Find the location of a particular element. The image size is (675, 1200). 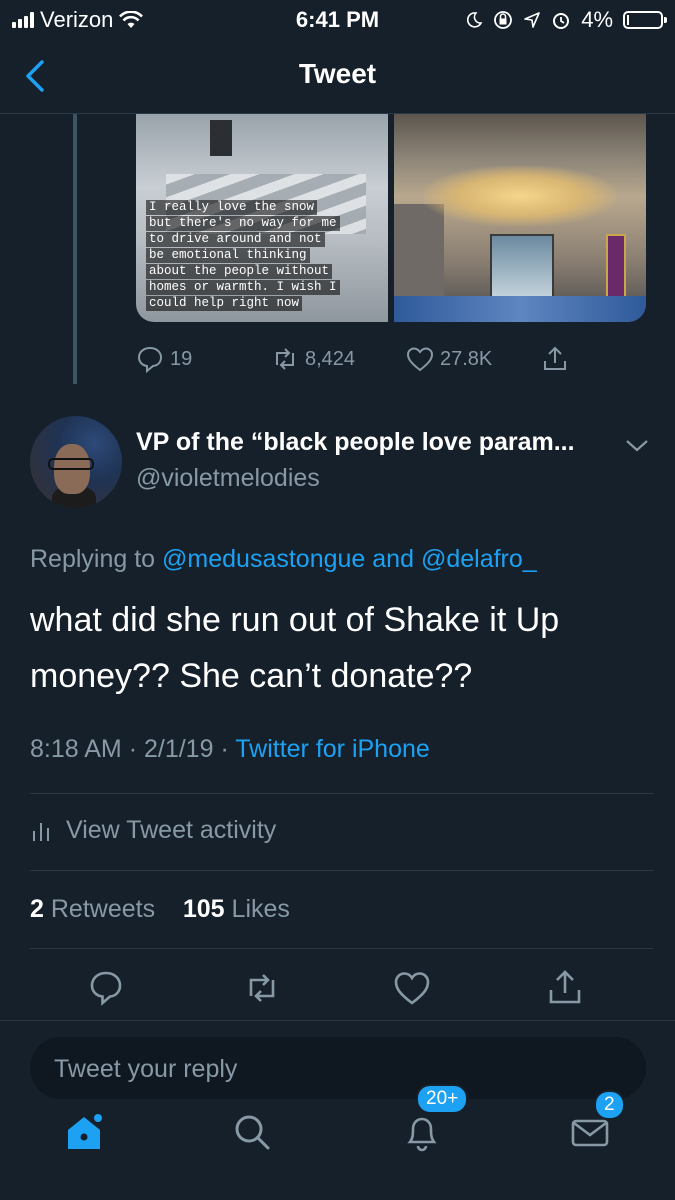

status-bar: Verizon 6:41 PM 4% is located at coordinates (337, 20).